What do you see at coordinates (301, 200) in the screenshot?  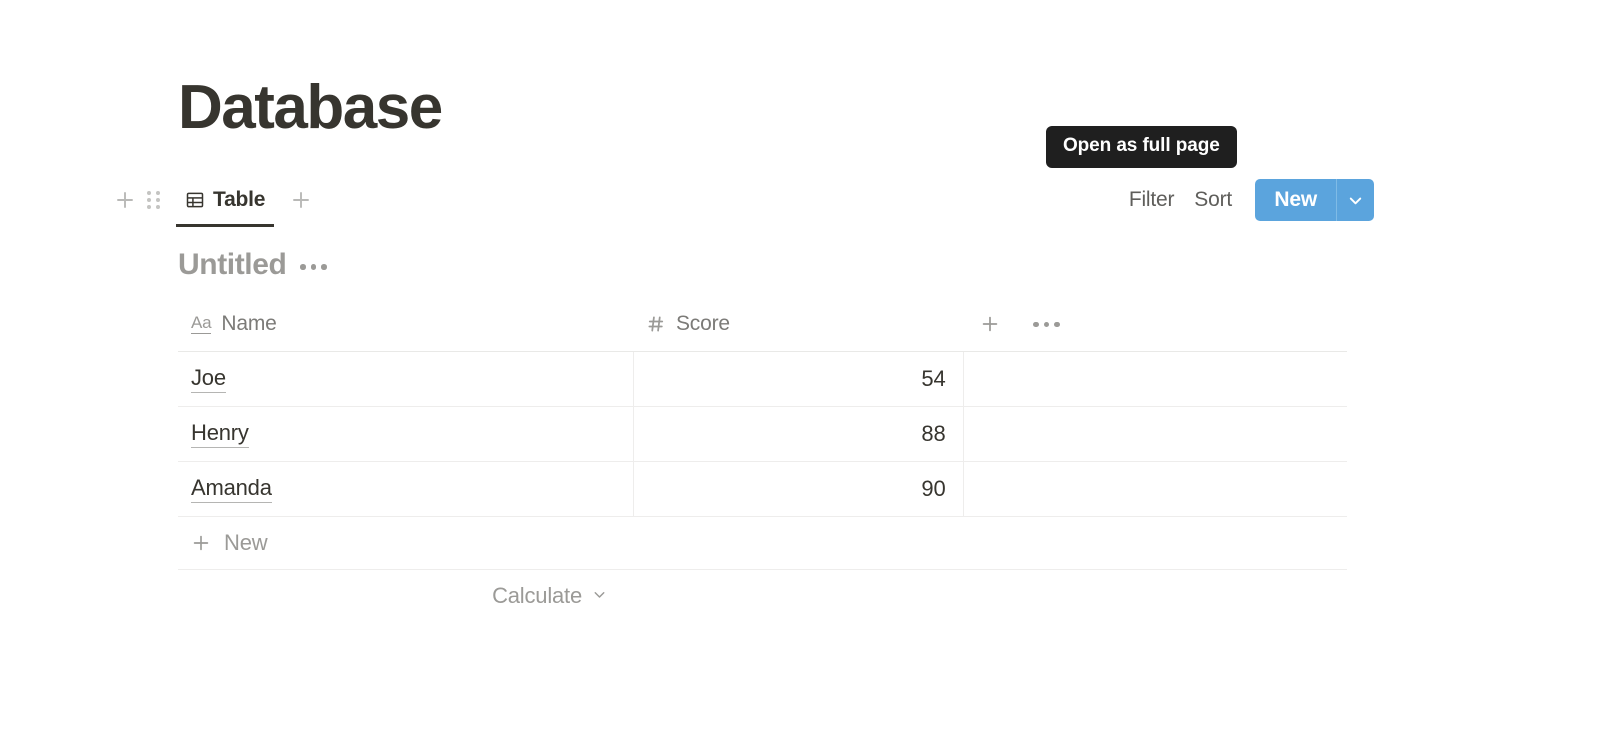 I see `add-tab-icon` at bounding box center [301, 200].